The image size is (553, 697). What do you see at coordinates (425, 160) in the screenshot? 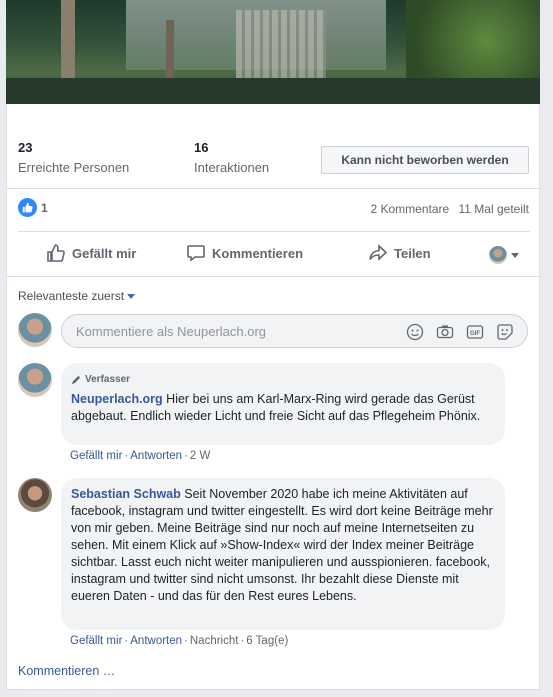
I see `promote-button: Kann nicht beworben werden` at bounding box center [425, 160].